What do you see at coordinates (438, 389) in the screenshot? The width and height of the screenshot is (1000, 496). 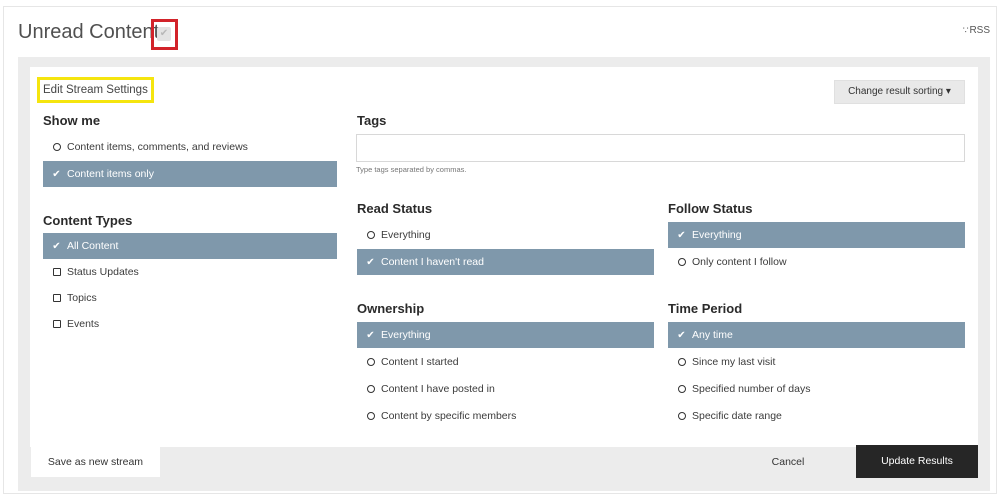 I see `option-label: Content I have posted in` at bounding box center [438, 389].